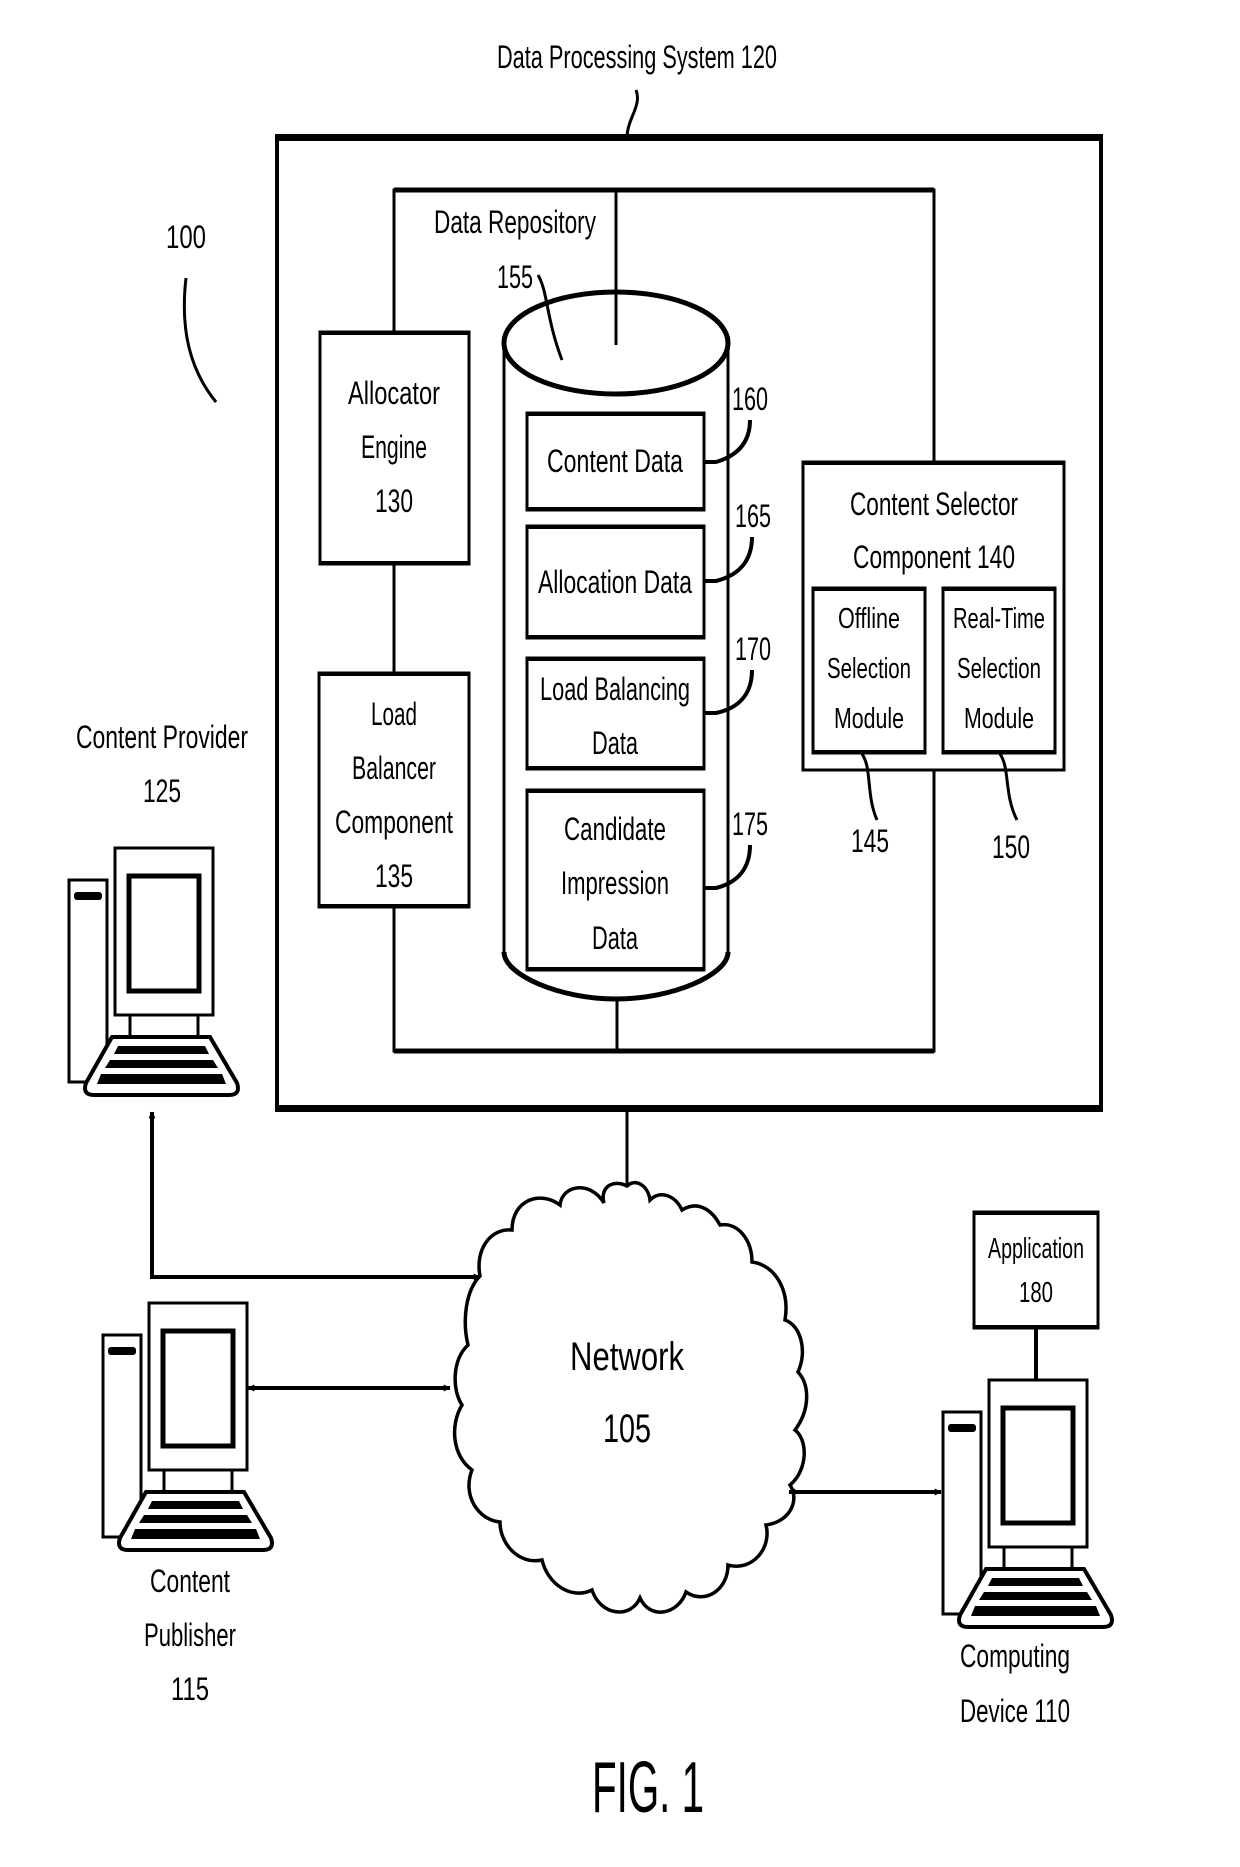  I want to click on content-publisher-computer-icon, so click(187, 1426).